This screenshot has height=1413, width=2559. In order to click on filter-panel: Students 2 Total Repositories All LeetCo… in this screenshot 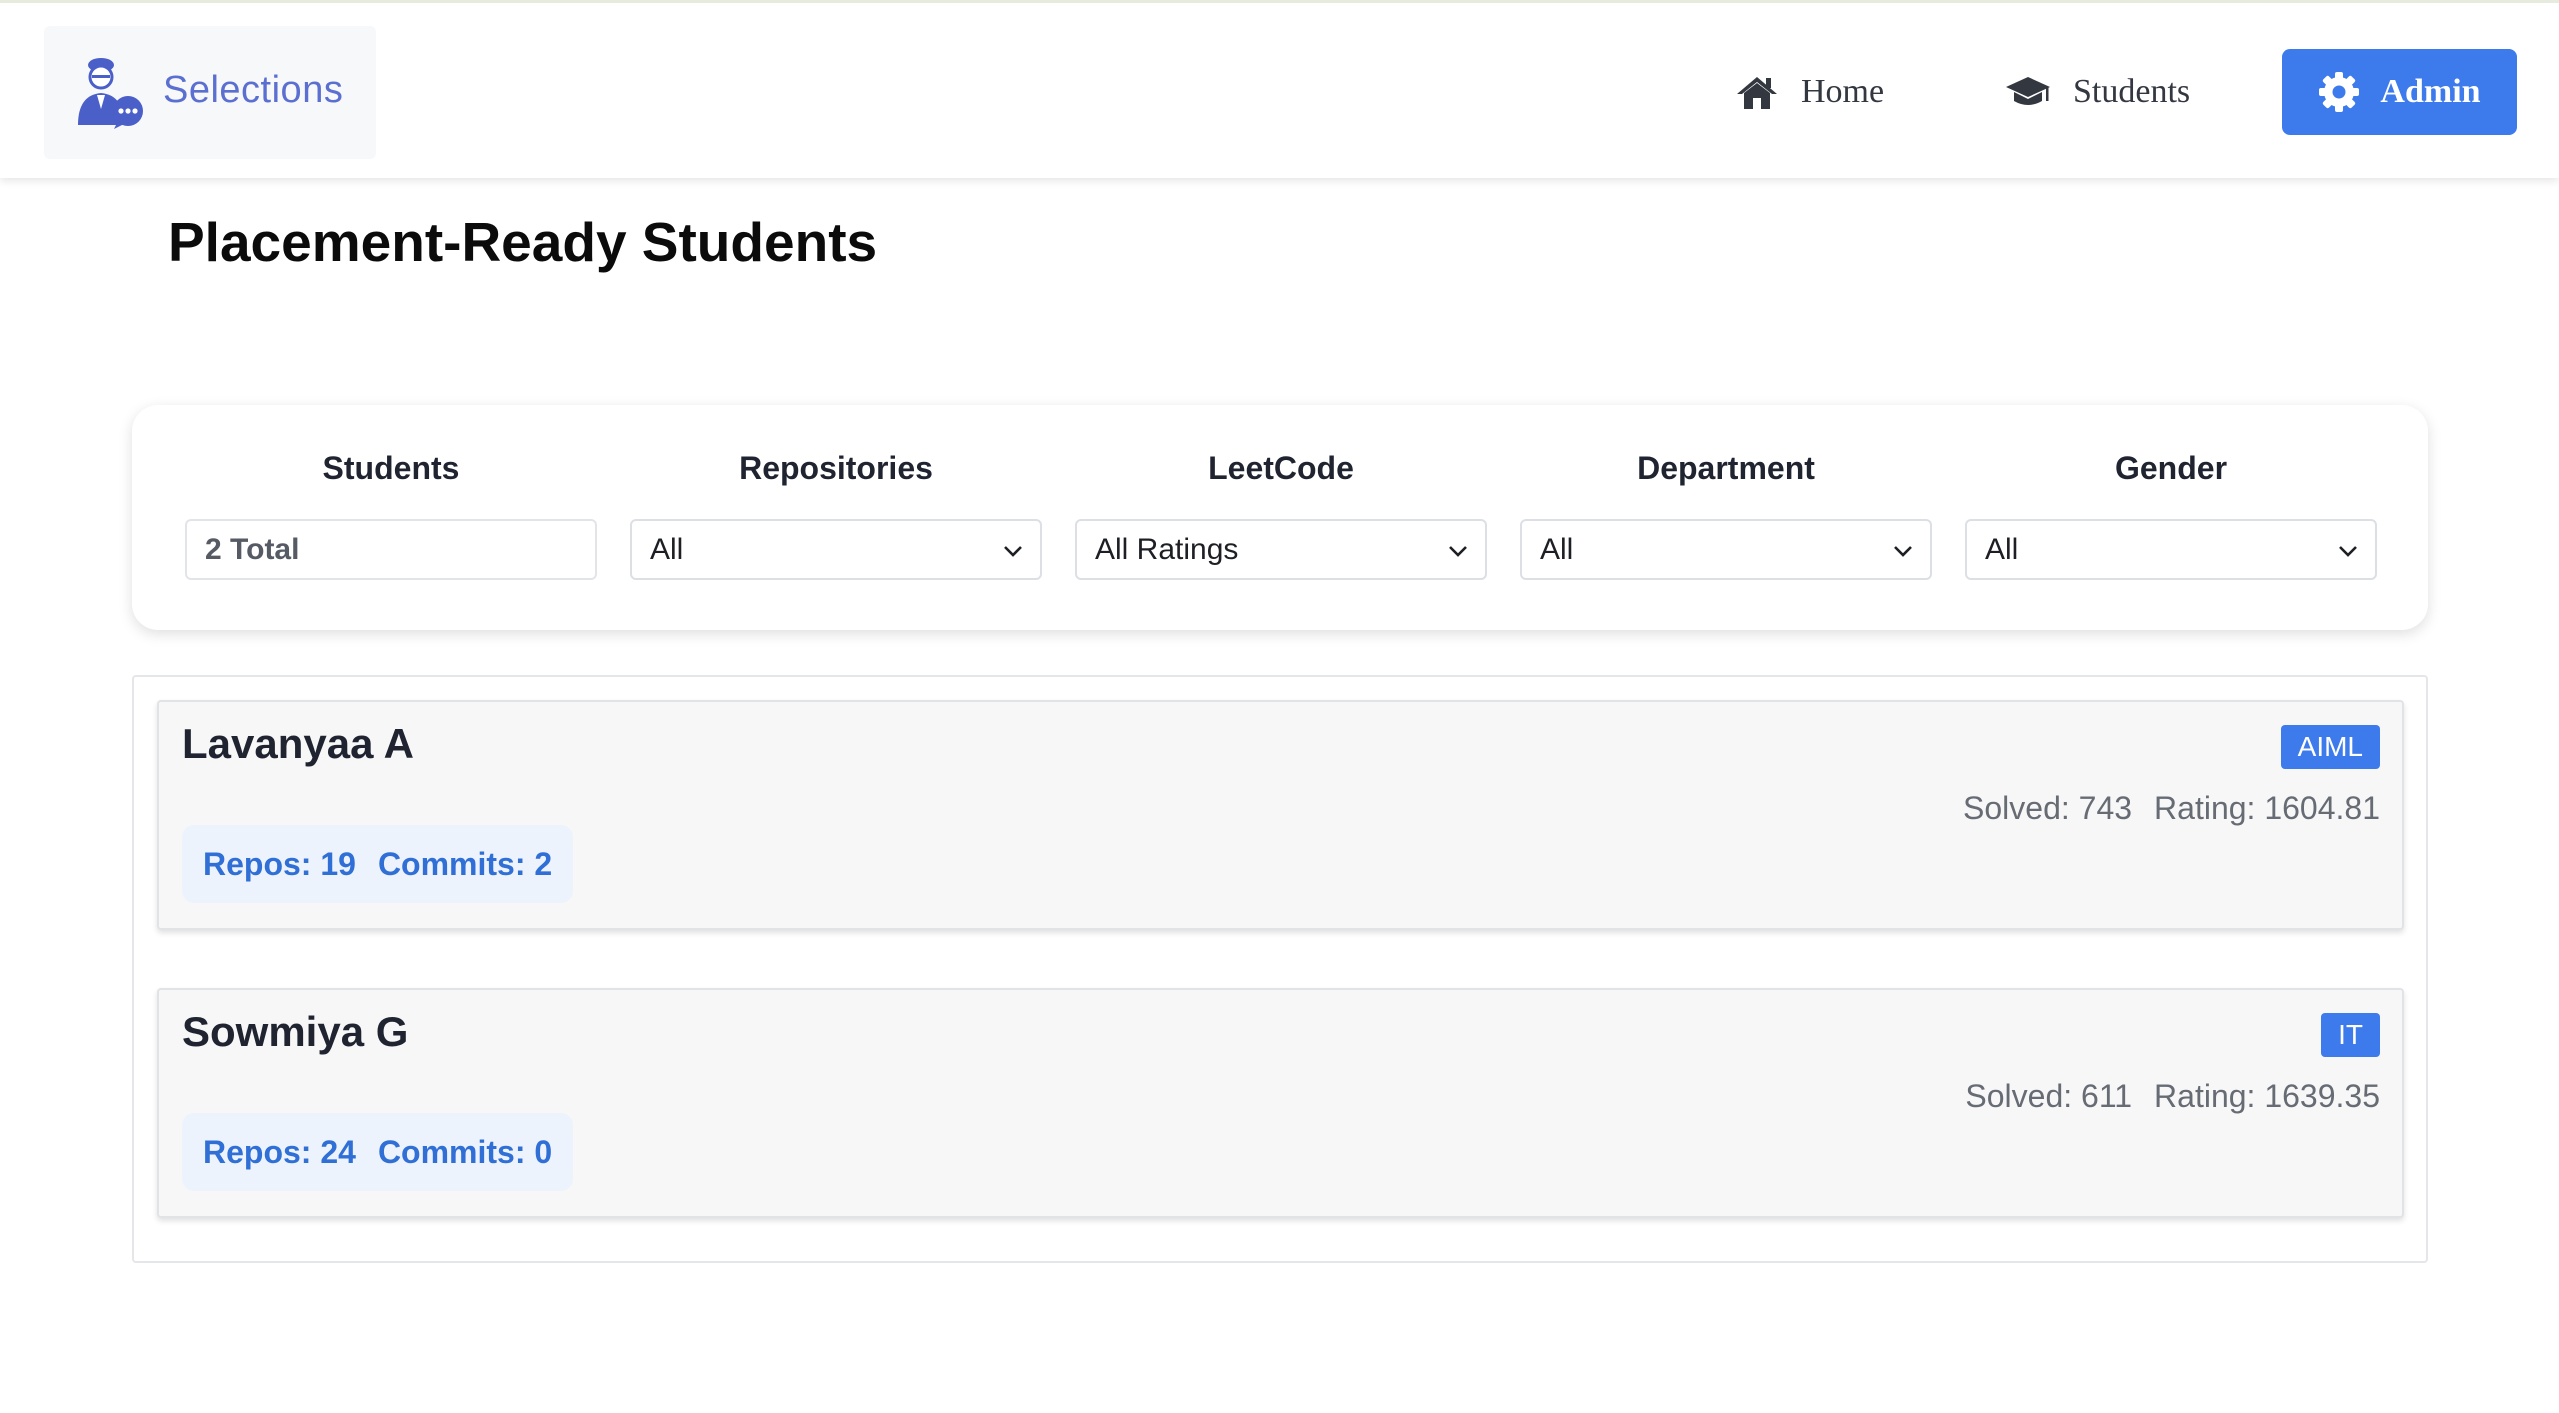, I will do `click(1280, 517)`.